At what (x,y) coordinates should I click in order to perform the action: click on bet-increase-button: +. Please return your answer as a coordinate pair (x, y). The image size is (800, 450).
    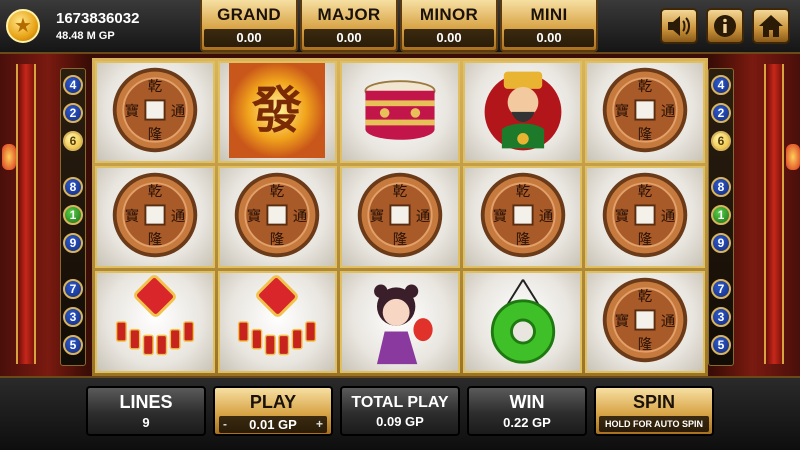
    Looking at the image, I should click on (319, 424).